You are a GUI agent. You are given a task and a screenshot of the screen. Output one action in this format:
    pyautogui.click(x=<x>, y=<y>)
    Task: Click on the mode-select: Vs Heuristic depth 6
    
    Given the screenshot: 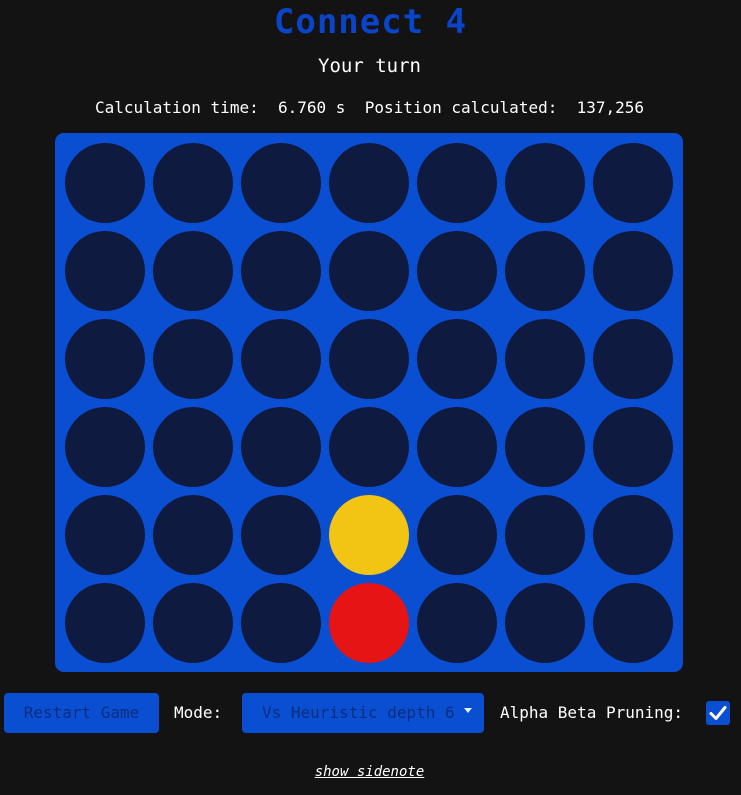 What is the action you would take?
    pyautogui.click(x=363, y=713)
    